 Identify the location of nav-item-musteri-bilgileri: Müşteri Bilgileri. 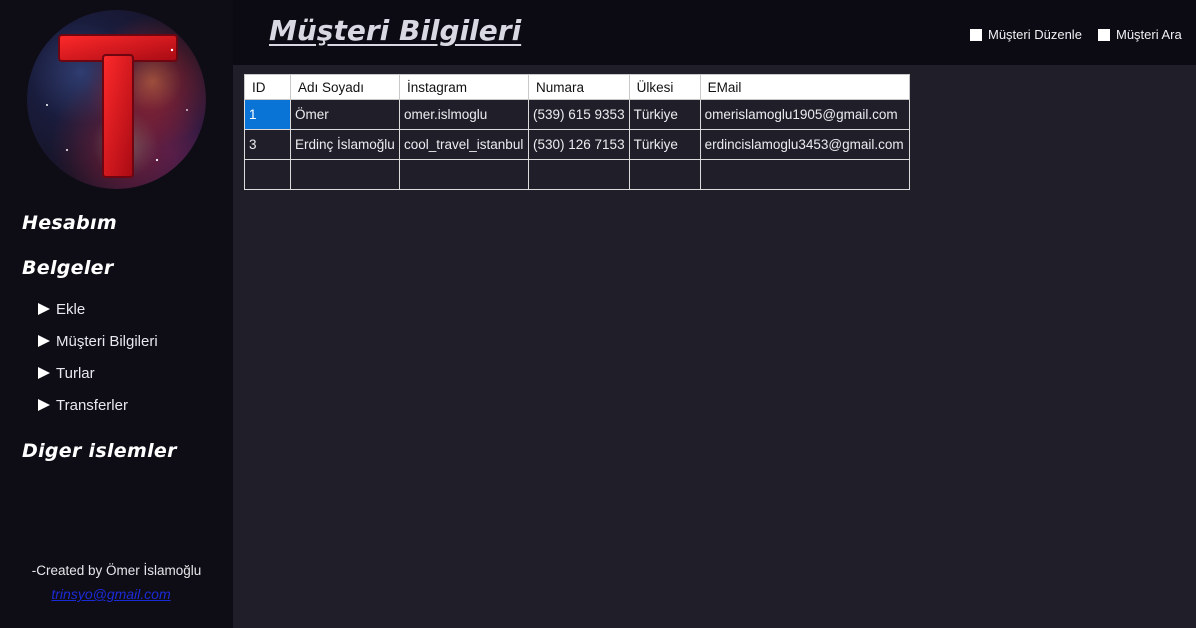
(98, 341).